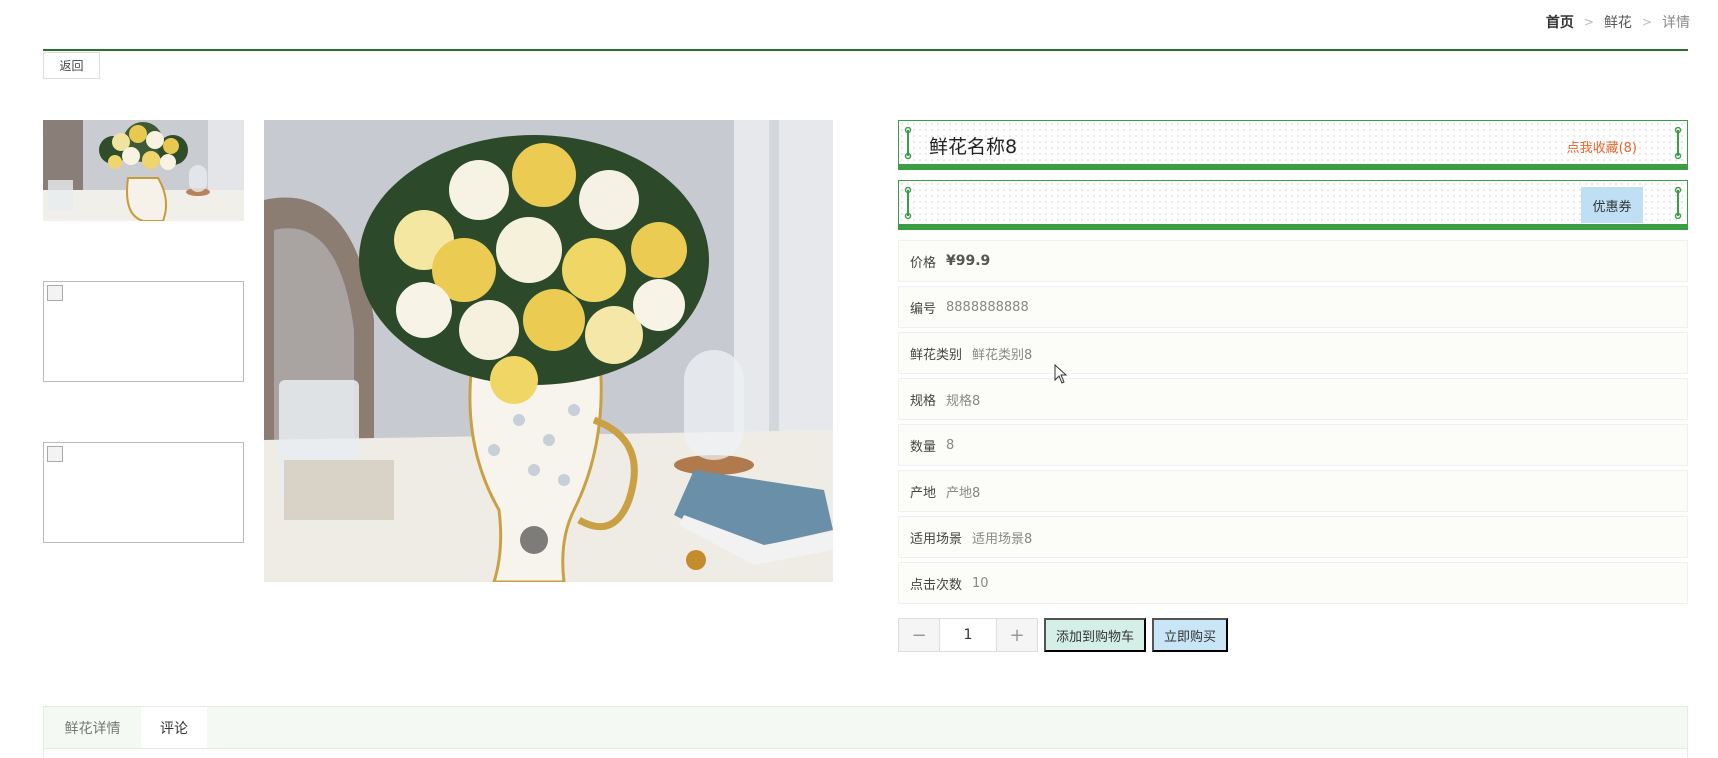  What do you see at coordinates (1612, 205) in the screenshot?
I see `coupon-button: 优惠券` at bounding box center [1612, 205].